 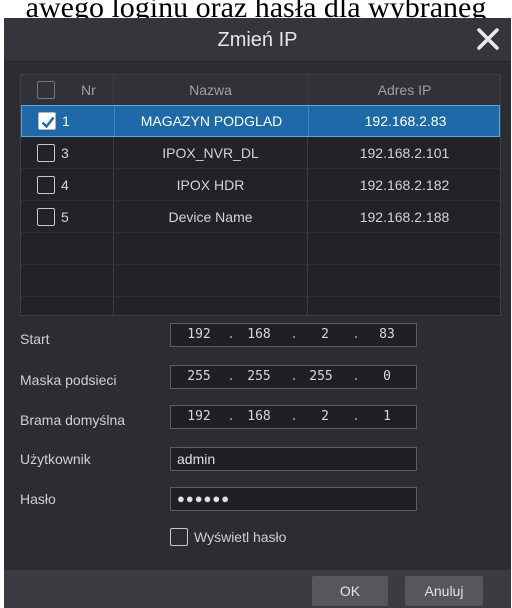 I want to click on table-row: 1 MAGAZYN PODGLAD 192.168.2.83, so click(x=260, y=121).